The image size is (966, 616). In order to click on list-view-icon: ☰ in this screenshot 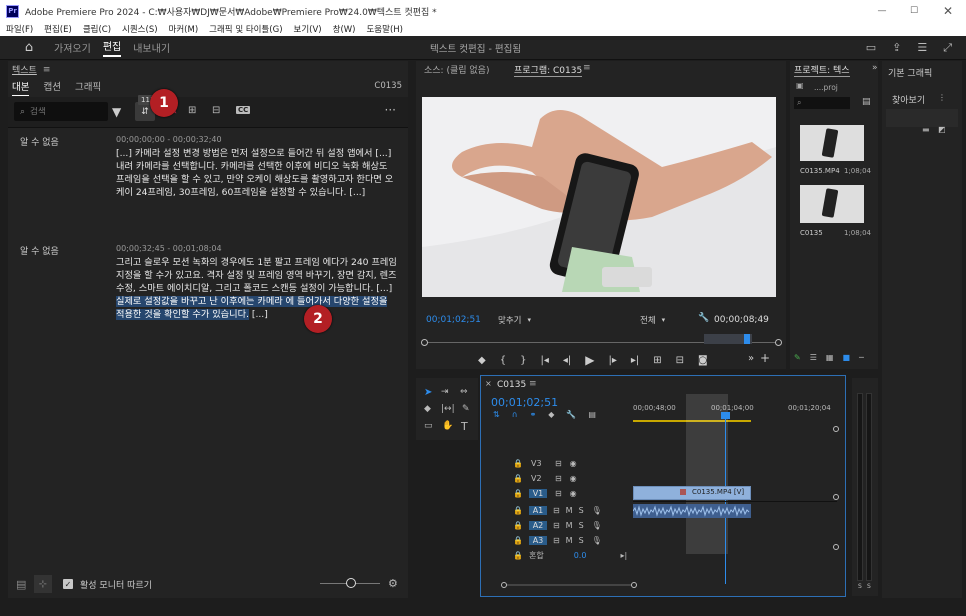, I will do `click(813, 357)`.